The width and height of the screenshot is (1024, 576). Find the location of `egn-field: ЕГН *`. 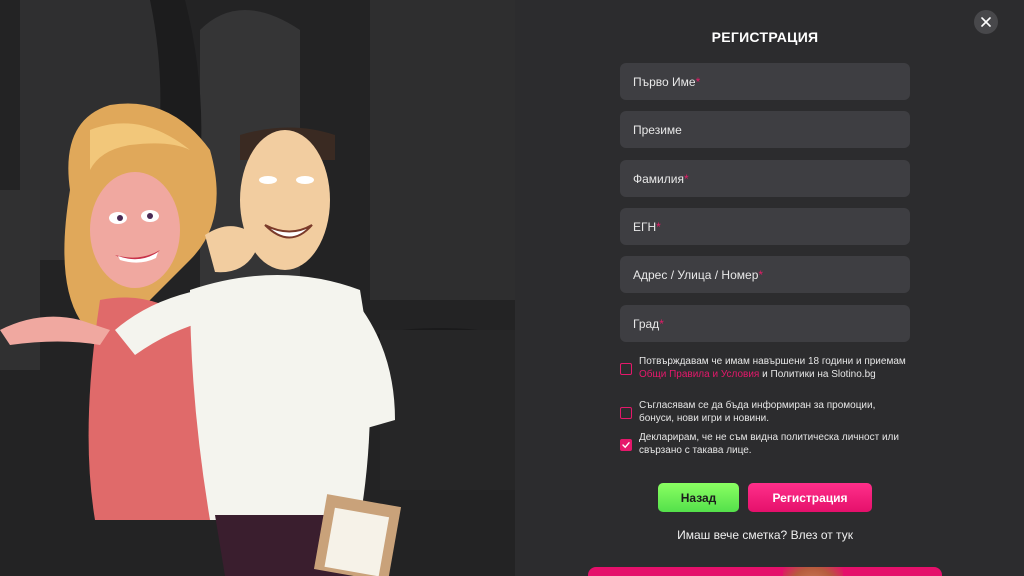

egn-field: ЕГН * is located at coordinates (765, 226).